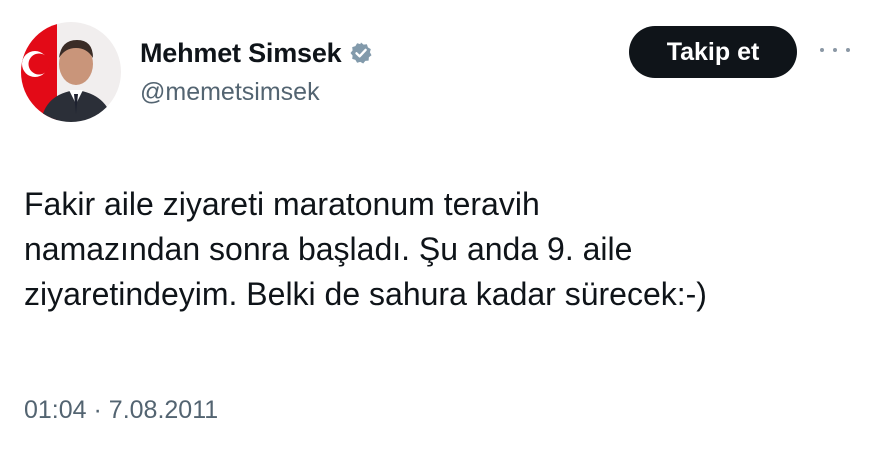 This screenshot has height=450, width=875. Describe the element at coordinates (713, 52) in the screenshot. I see `follow-button: Takip et` at that location.